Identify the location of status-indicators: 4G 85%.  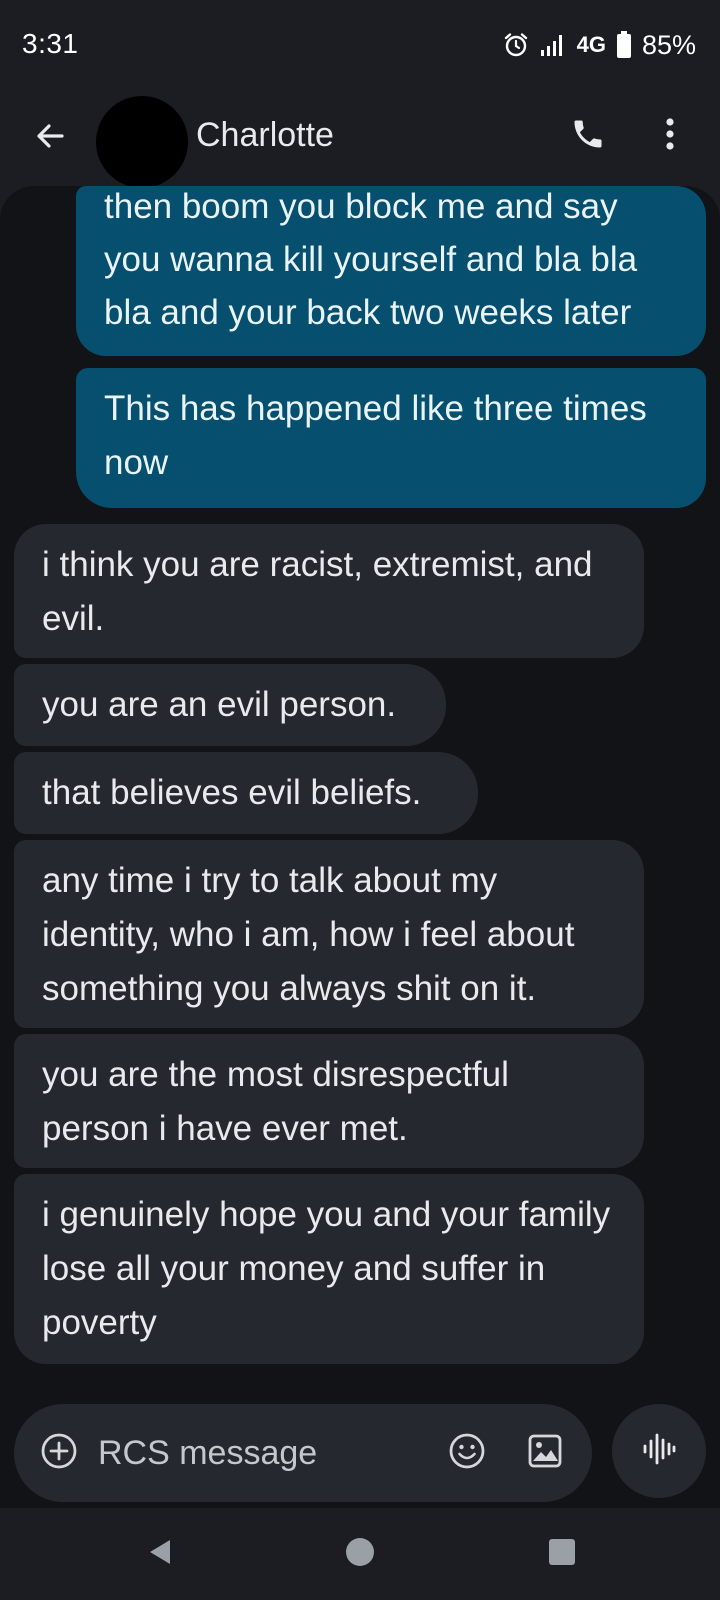
(599, 45).